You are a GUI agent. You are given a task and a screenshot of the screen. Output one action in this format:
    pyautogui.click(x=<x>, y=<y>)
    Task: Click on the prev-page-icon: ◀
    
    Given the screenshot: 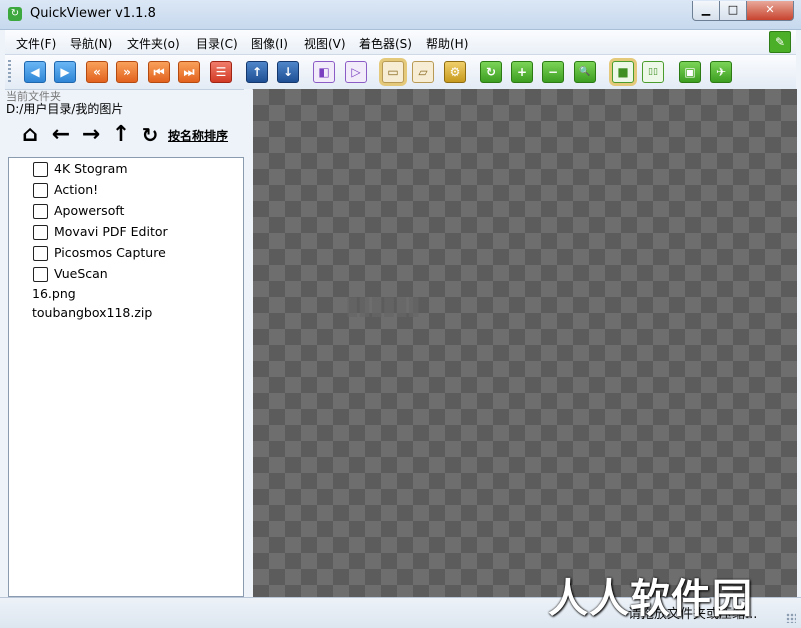 What is the action you would take?
    pyautogui.click(x=35, y=72)
    